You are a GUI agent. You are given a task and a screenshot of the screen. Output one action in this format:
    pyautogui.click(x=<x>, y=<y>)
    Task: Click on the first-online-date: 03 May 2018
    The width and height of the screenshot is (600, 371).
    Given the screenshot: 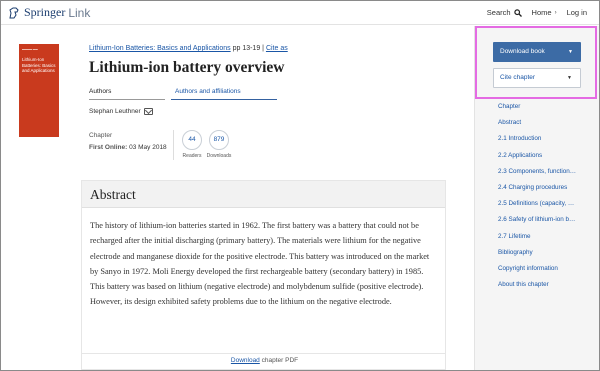 What is the action you would take?
    pyautogui.click(x=147, y=147)
    